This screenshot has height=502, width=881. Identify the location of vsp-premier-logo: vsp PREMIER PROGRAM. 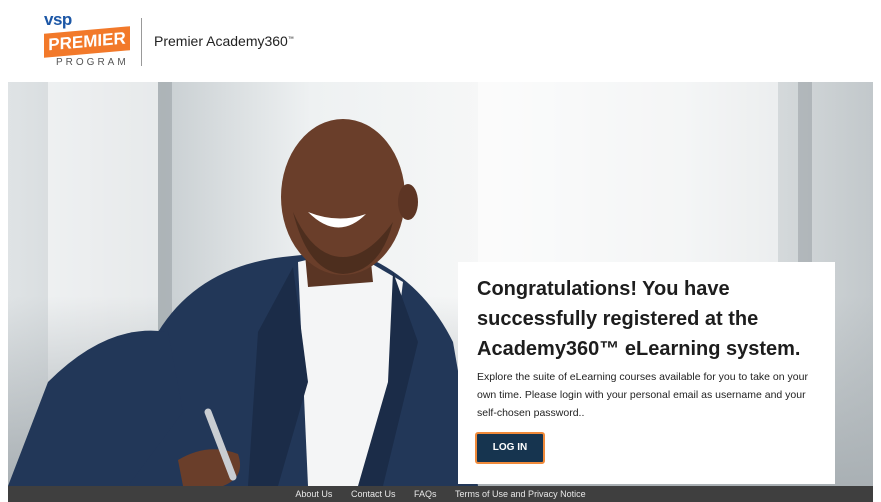
(90, 42).